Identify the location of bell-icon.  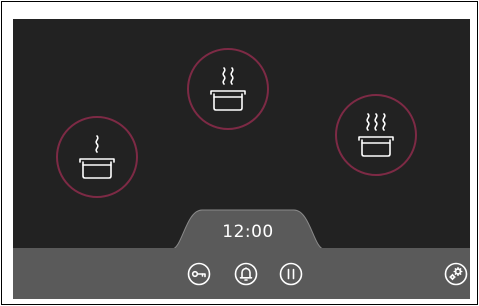
(246, 274).